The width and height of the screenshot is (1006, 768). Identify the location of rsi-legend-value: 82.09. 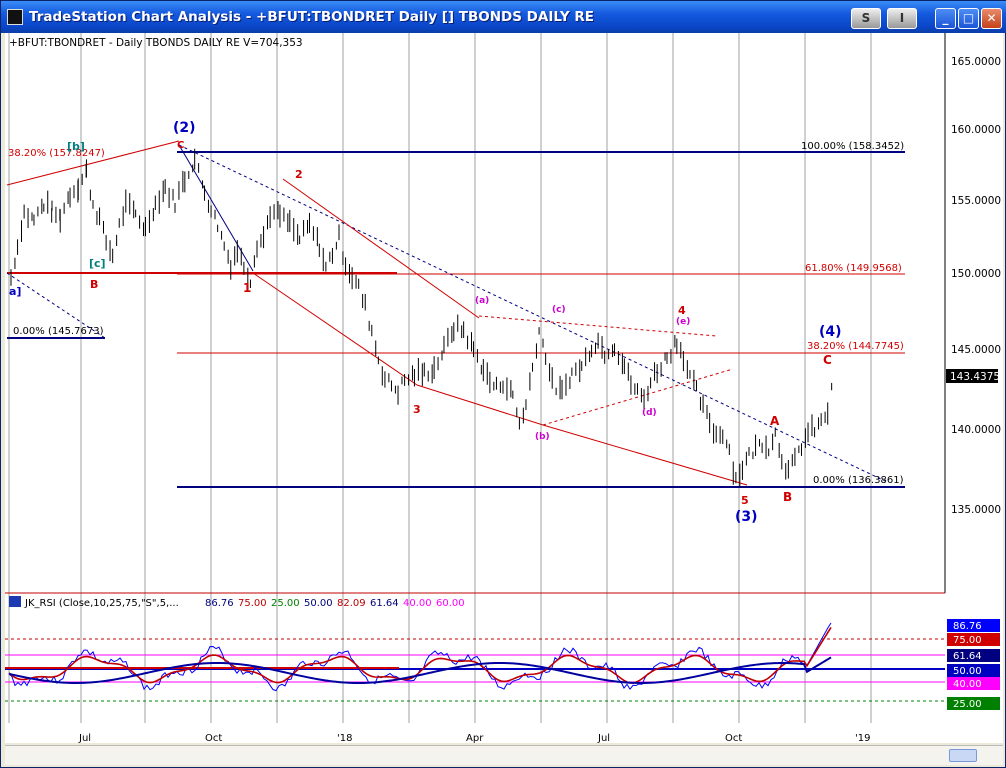
(351, 603).